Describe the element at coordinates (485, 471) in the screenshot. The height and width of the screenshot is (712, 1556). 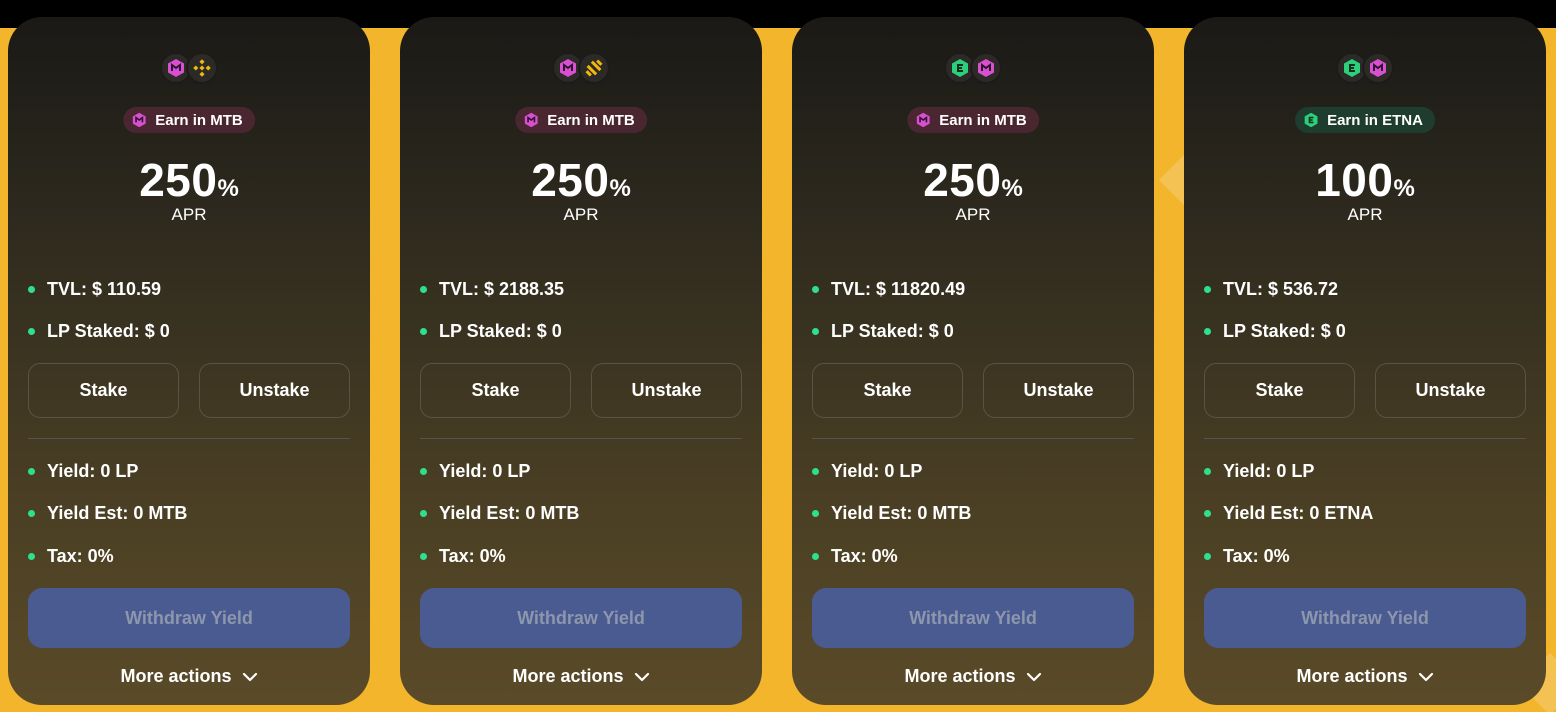
I see `yield-text: Yield: 0 LP` at that location.